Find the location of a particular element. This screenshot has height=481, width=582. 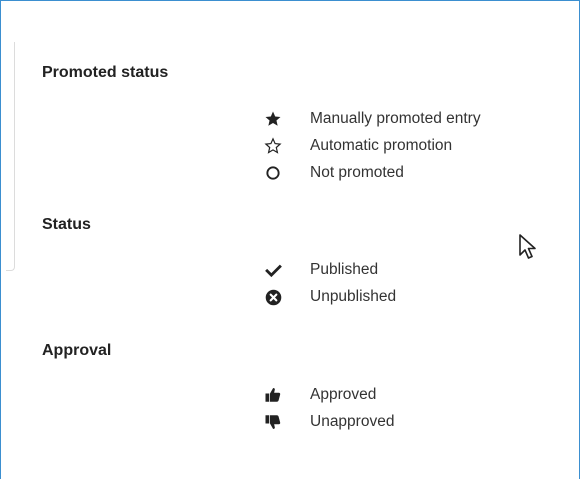

legend-item-unapproved: Unapproved is located at coordinates (328, 422).